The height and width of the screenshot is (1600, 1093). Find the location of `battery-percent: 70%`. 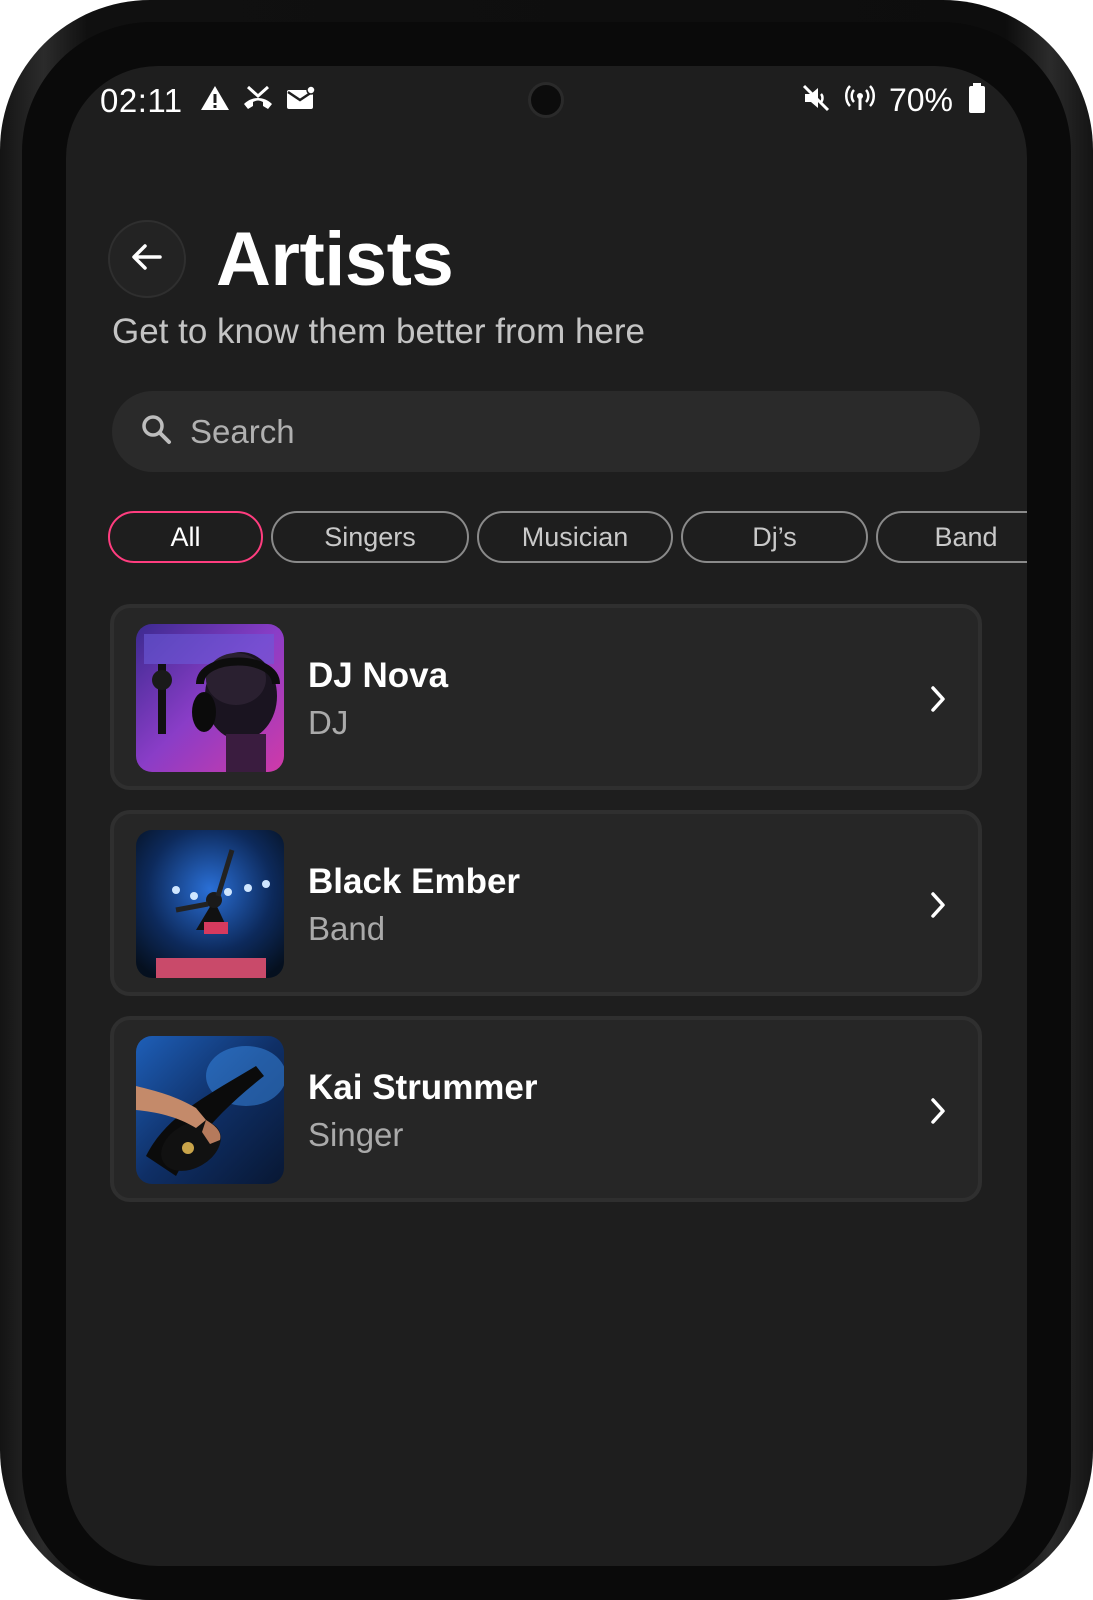

battery-percent: 70% is located at coordinates (920, 100).